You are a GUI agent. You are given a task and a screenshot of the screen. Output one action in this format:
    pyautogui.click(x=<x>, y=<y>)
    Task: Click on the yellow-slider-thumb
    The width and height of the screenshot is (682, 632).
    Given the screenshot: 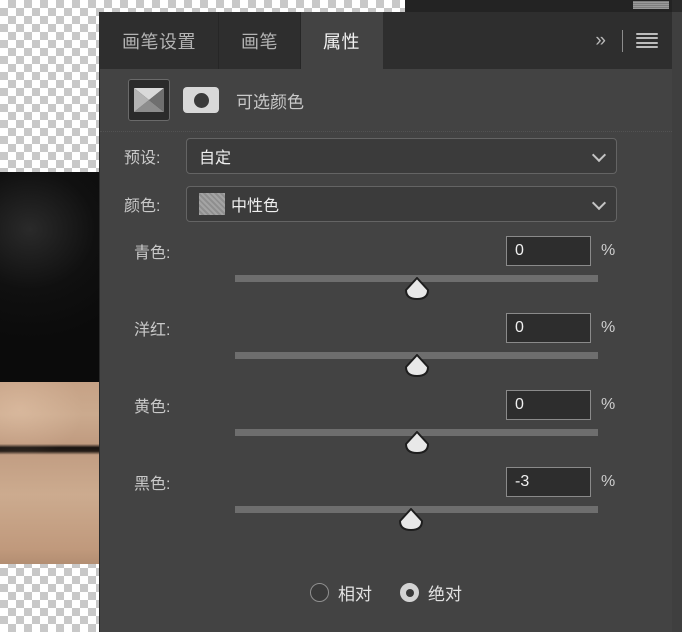 What is the action you would take?
    pyautogui.click(x=417, y=443)
    